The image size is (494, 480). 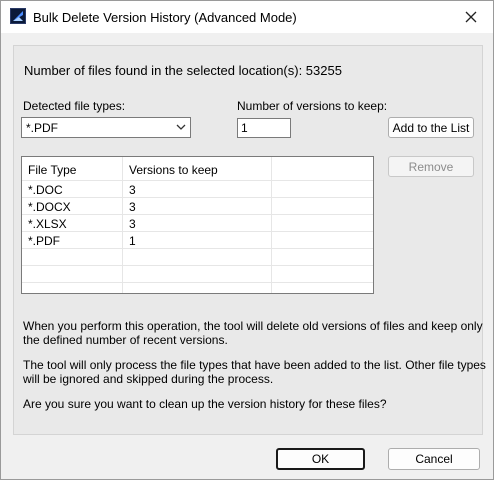 What do you see at coordinates (434, 459) in the screenshot?
I see `cancel-button: Cancel` at bounding box center [434, 459].